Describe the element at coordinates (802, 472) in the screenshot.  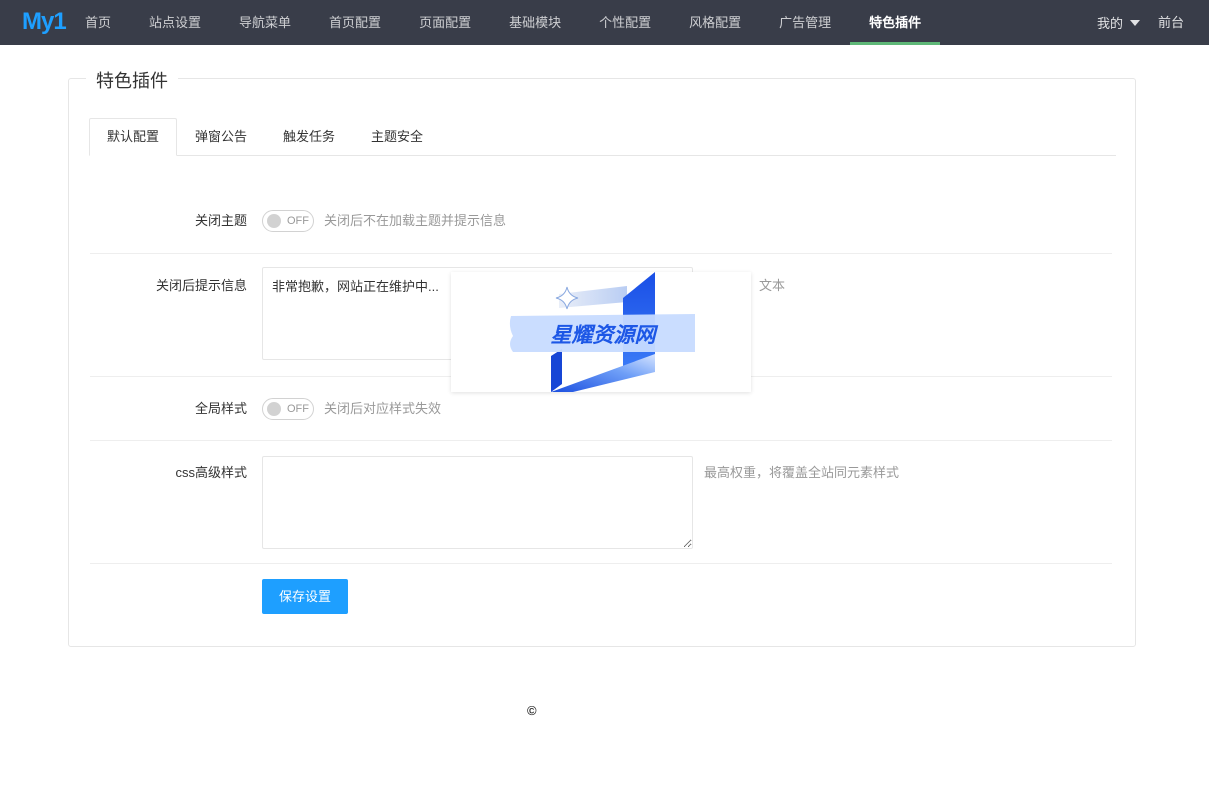
I see `custom-css-help: 最高权重，将覆盖全站同元素样式` at that location.